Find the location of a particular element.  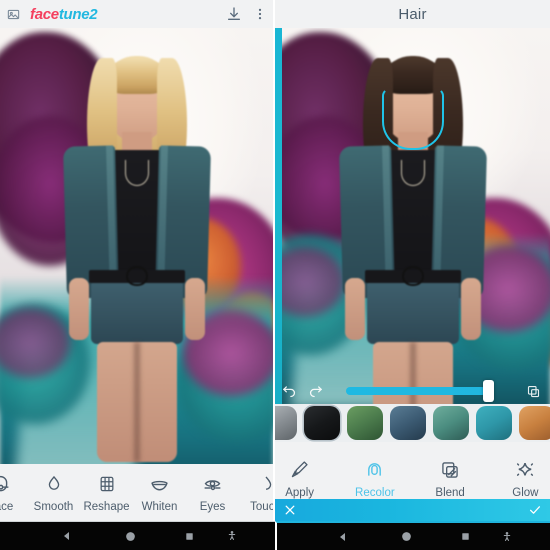

droplet-icon is located at coordinates (54, 484).